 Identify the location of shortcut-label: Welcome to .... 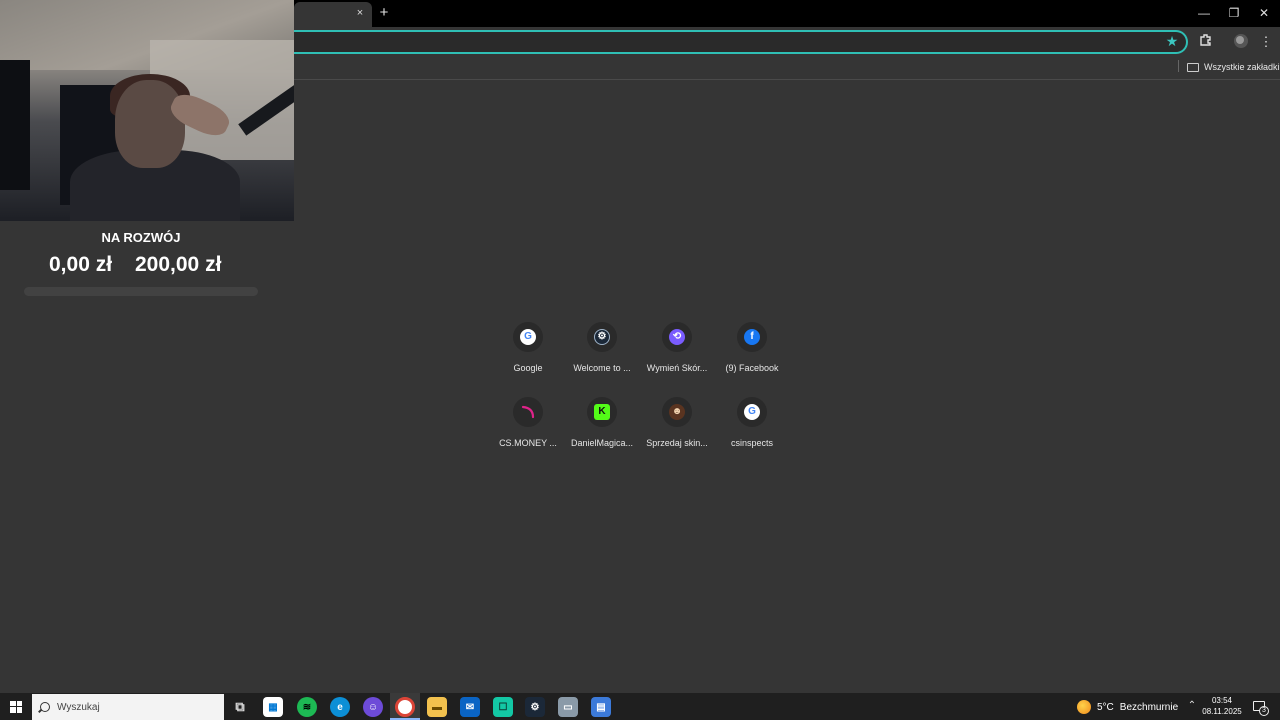
(602, 368).